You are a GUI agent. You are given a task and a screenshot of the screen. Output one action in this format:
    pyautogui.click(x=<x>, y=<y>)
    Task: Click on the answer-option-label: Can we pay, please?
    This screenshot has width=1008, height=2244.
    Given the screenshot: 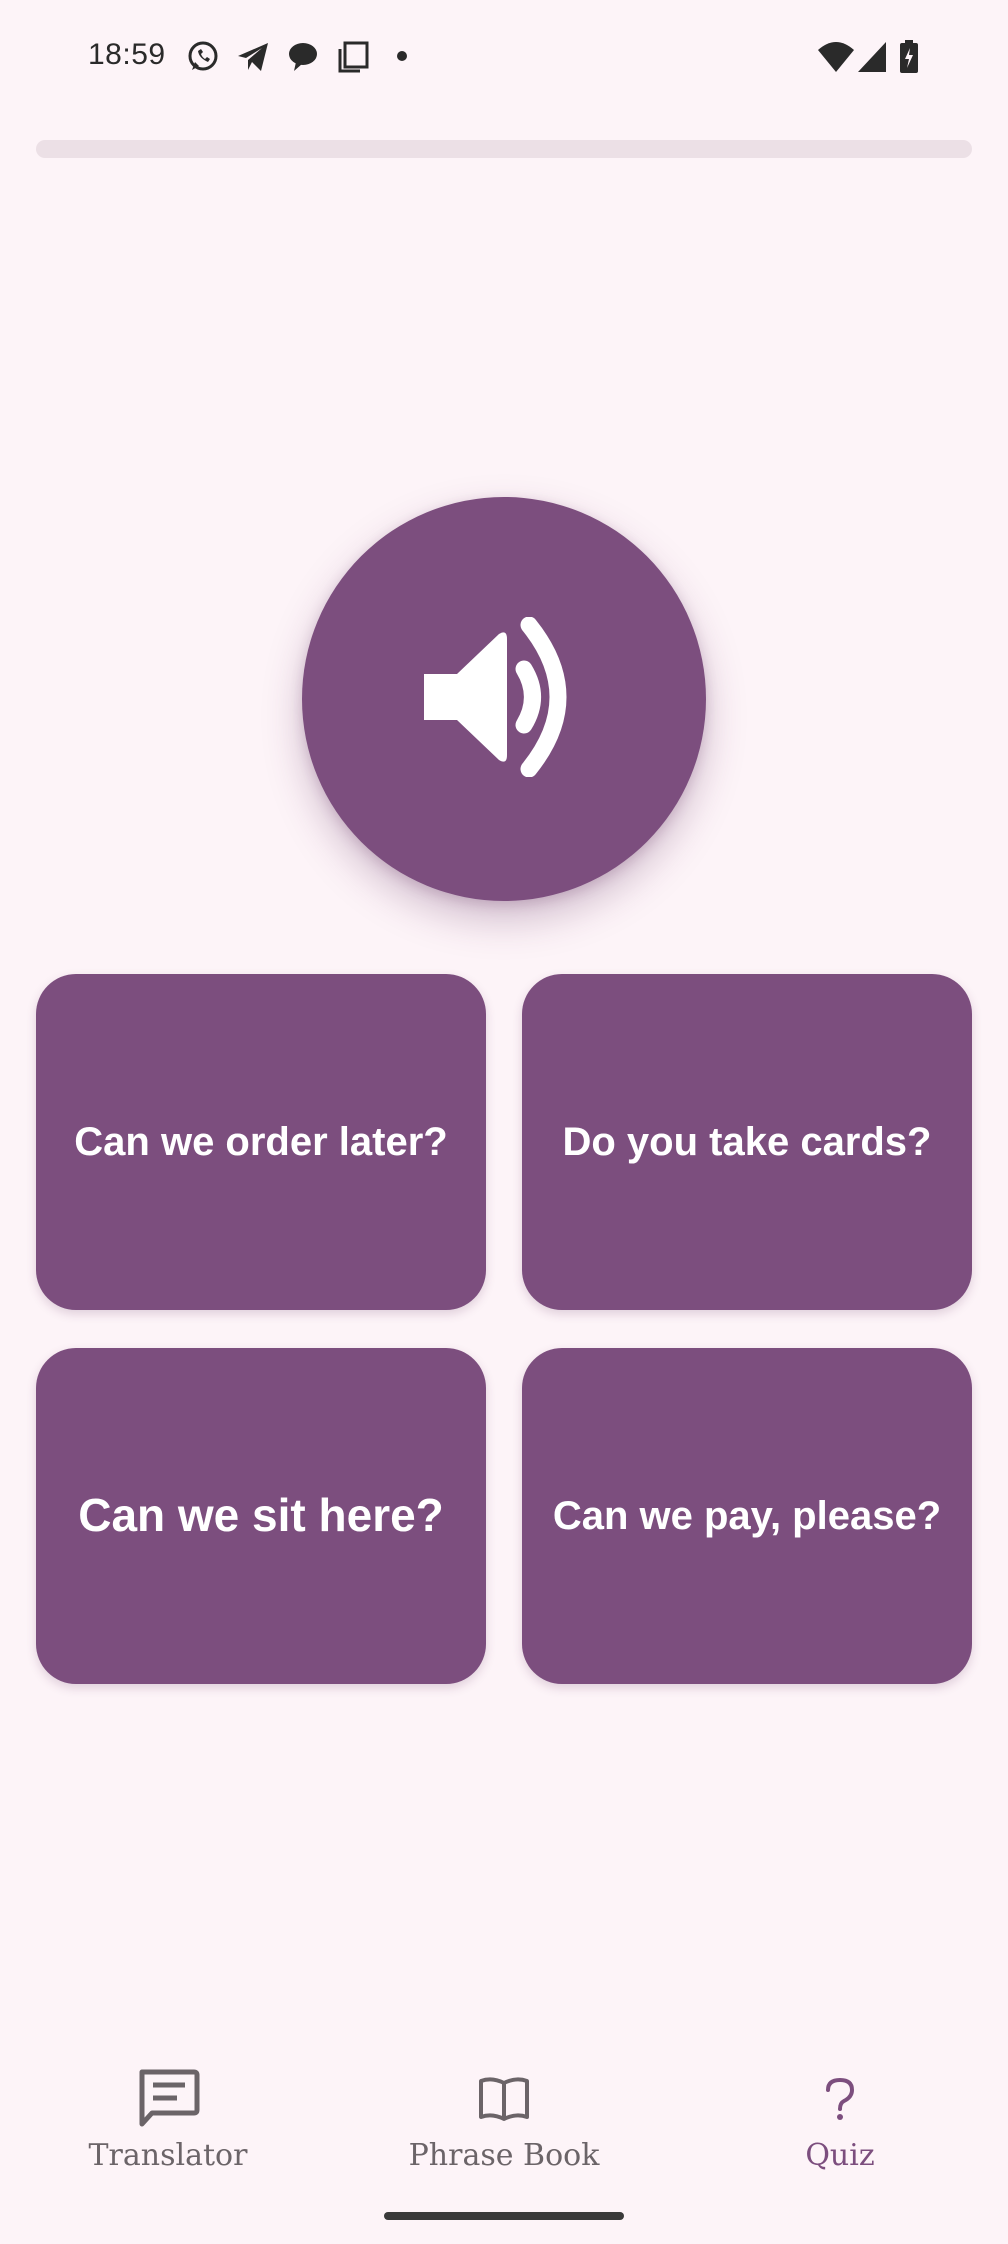 What is the action you would take?
    pyautogui.click(x=747, y=1516)
    